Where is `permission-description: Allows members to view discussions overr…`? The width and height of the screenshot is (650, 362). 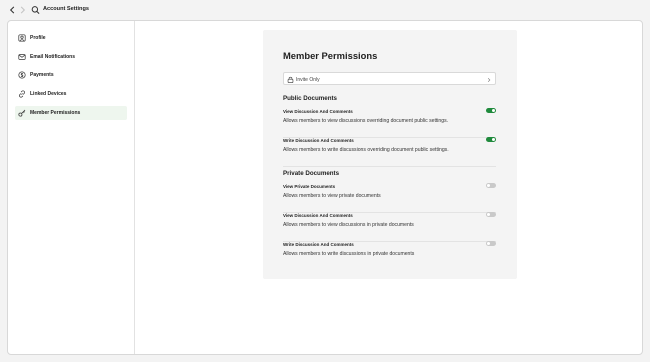
permission-description: Allows members to view discussions overr… is located at coordinates (366, 121).